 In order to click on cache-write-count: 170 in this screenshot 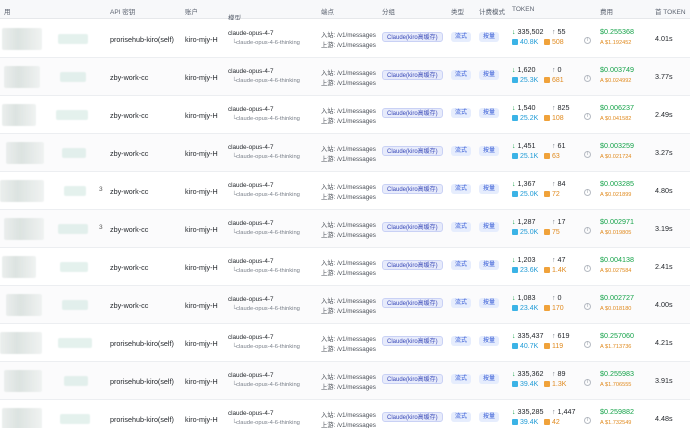, I will do `click(558, 308)`.